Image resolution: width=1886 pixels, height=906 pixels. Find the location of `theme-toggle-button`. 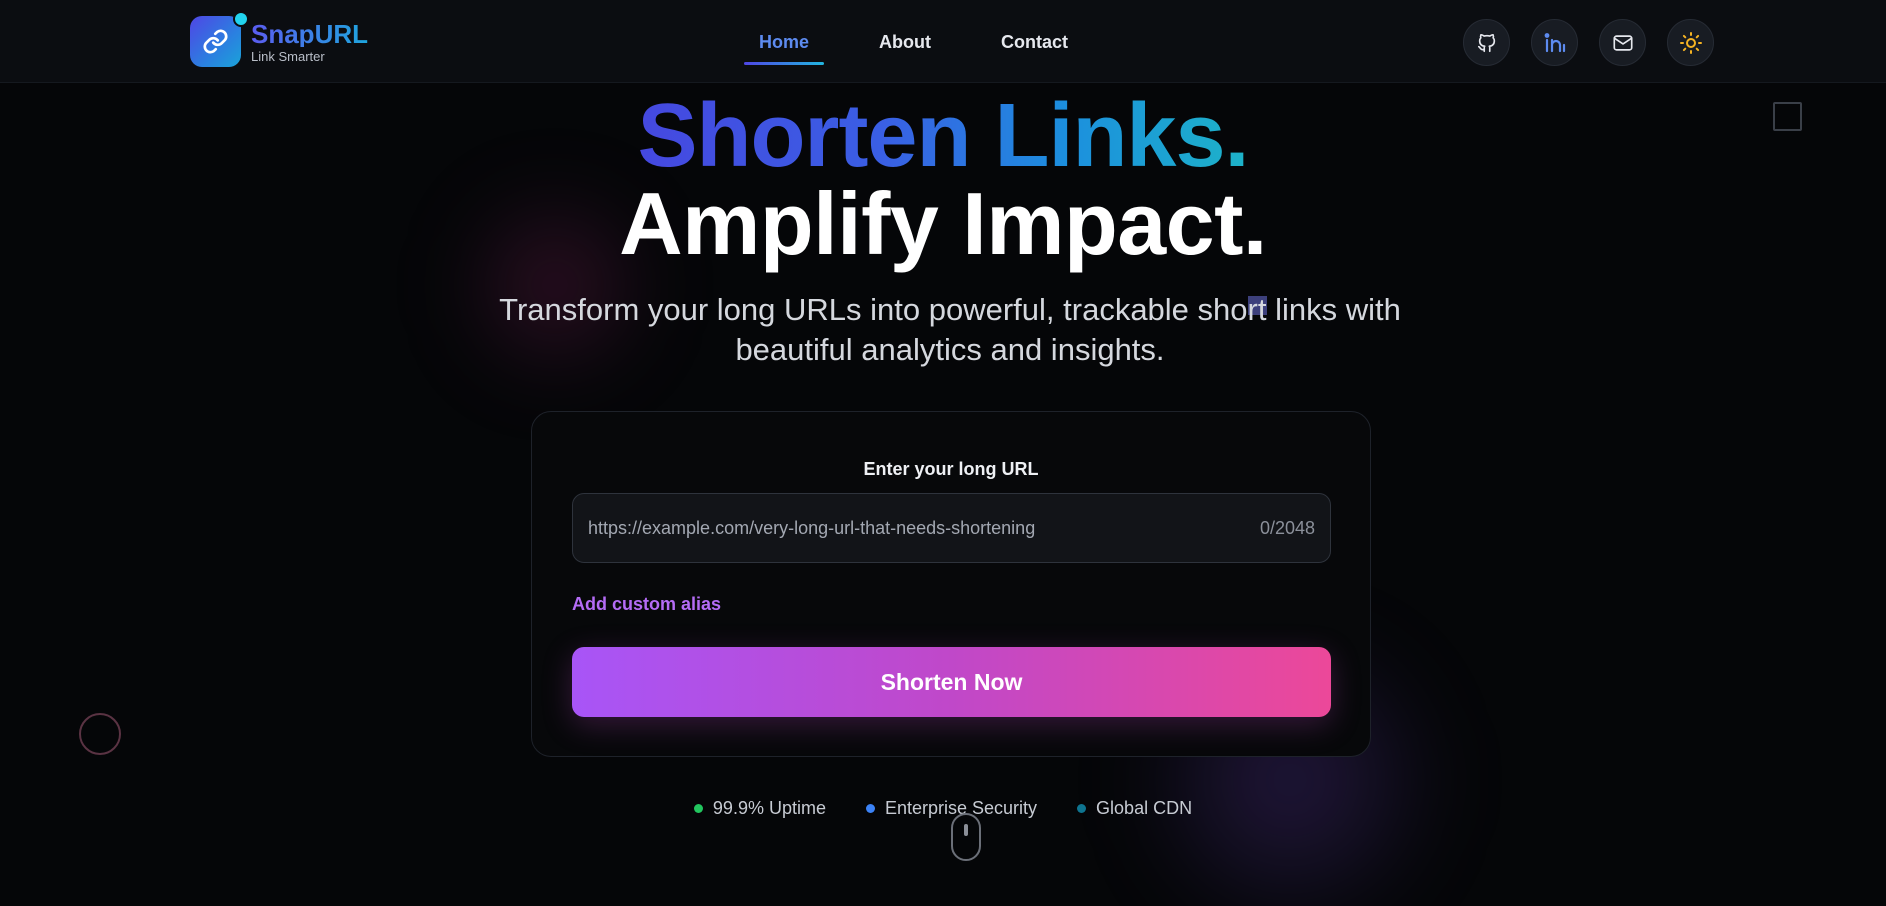

theme-toggle-button is located at coordinates (1690, 42).